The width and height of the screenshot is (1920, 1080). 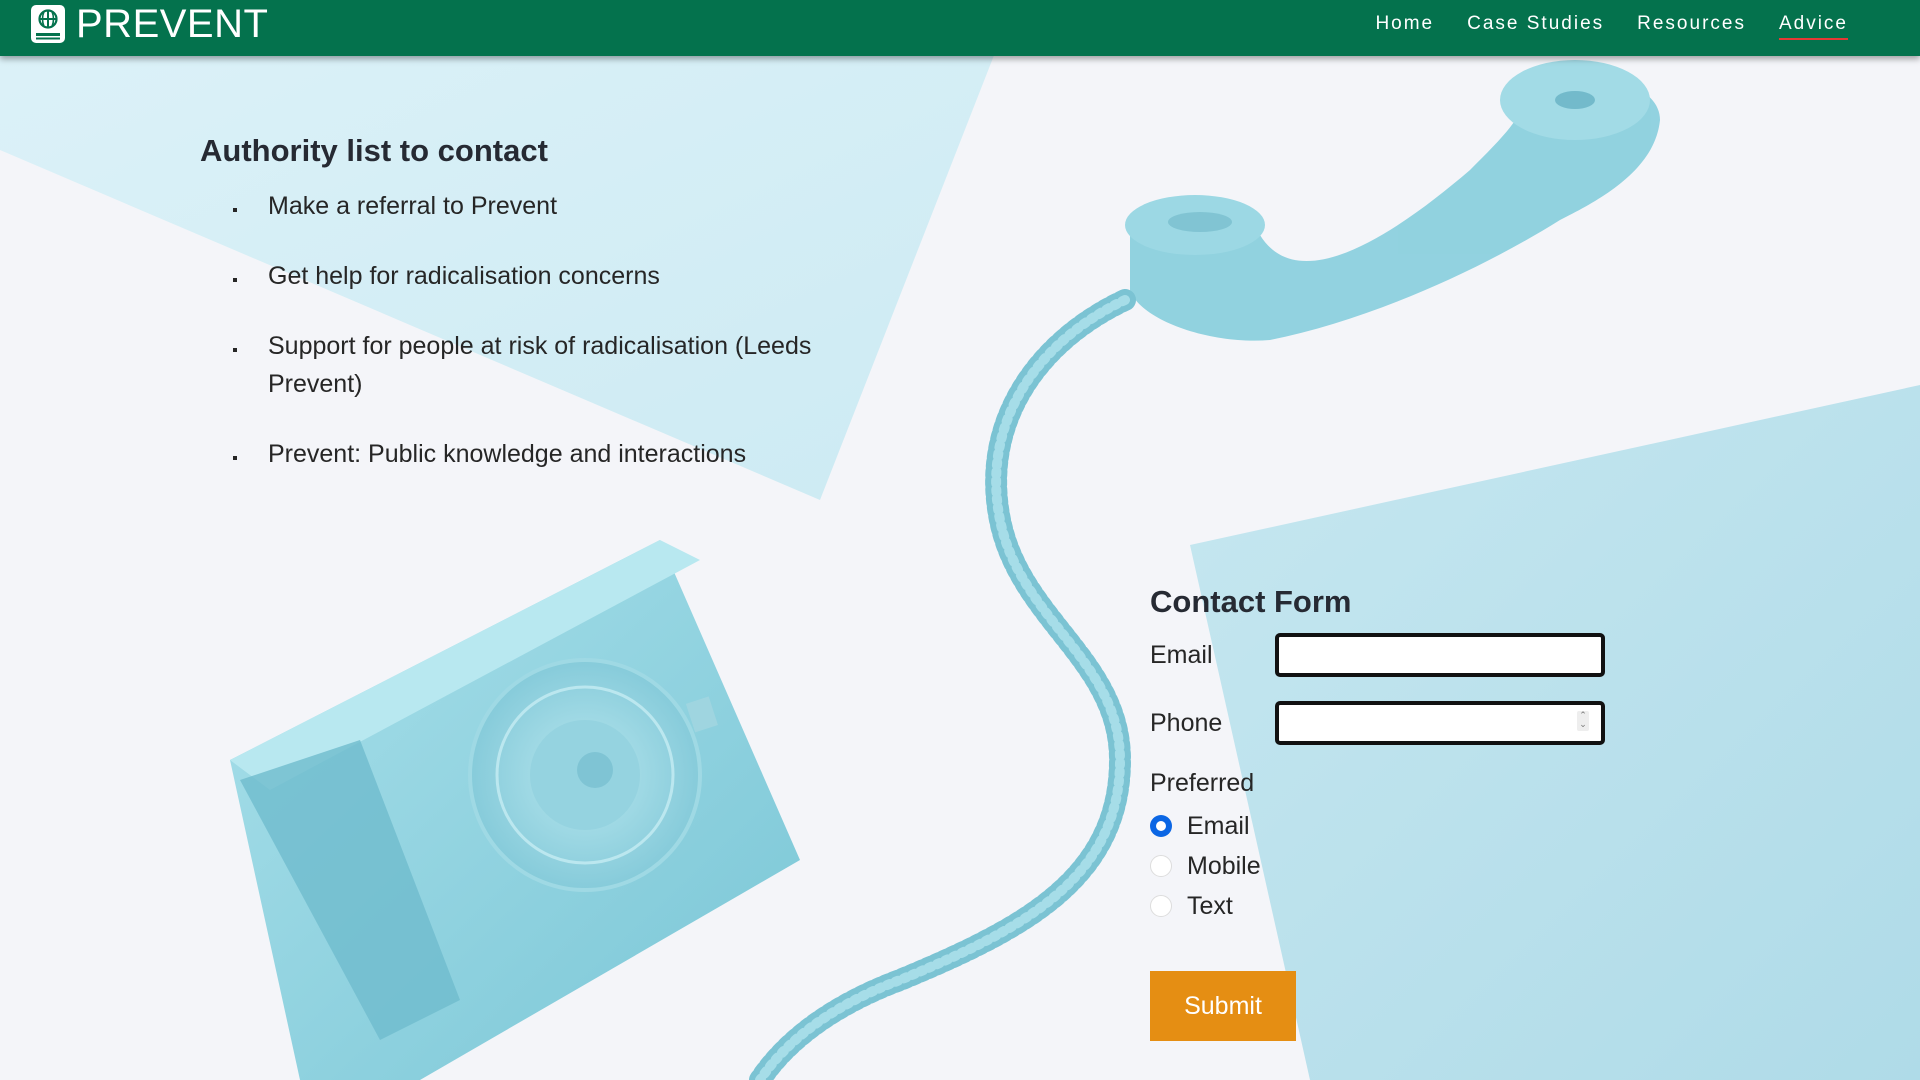 I want to click on nav-link-case-studies: Case Studies, so click(x=1535, y=25).